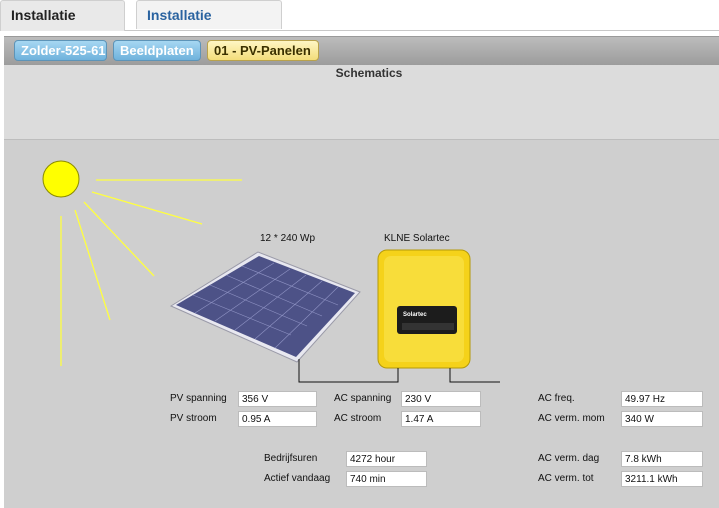 This screenshot has height=508, width=719. Describe the element at coordinates (265, 307) in the screenshot. I see `solar-panel-image` at that location.